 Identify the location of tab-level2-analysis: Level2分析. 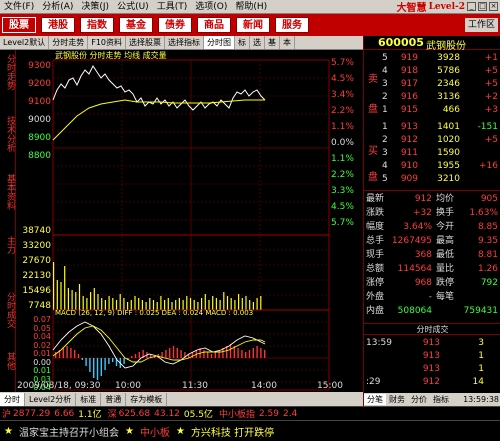
(51, 399).